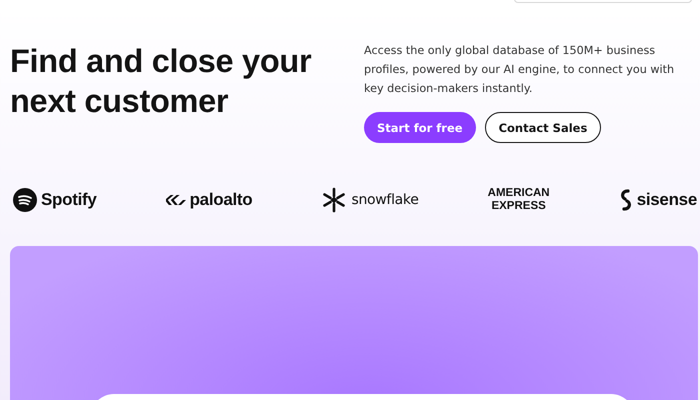  I want to click on snowflake-icon, so click(334, 200).